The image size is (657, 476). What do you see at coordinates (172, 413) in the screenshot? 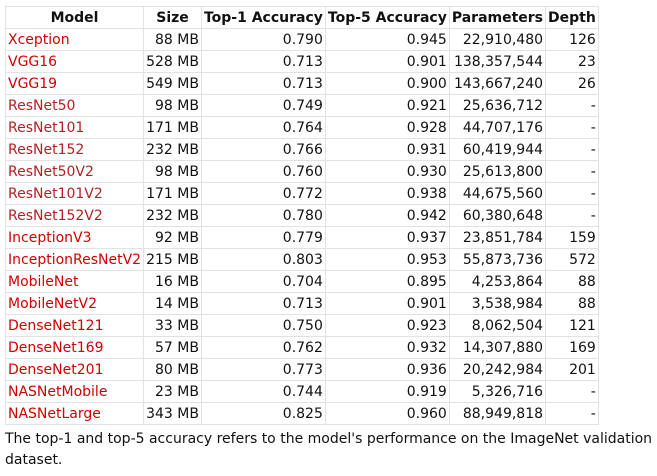
I see `size-cell: 343 MB` at bounding box center [172, 413].